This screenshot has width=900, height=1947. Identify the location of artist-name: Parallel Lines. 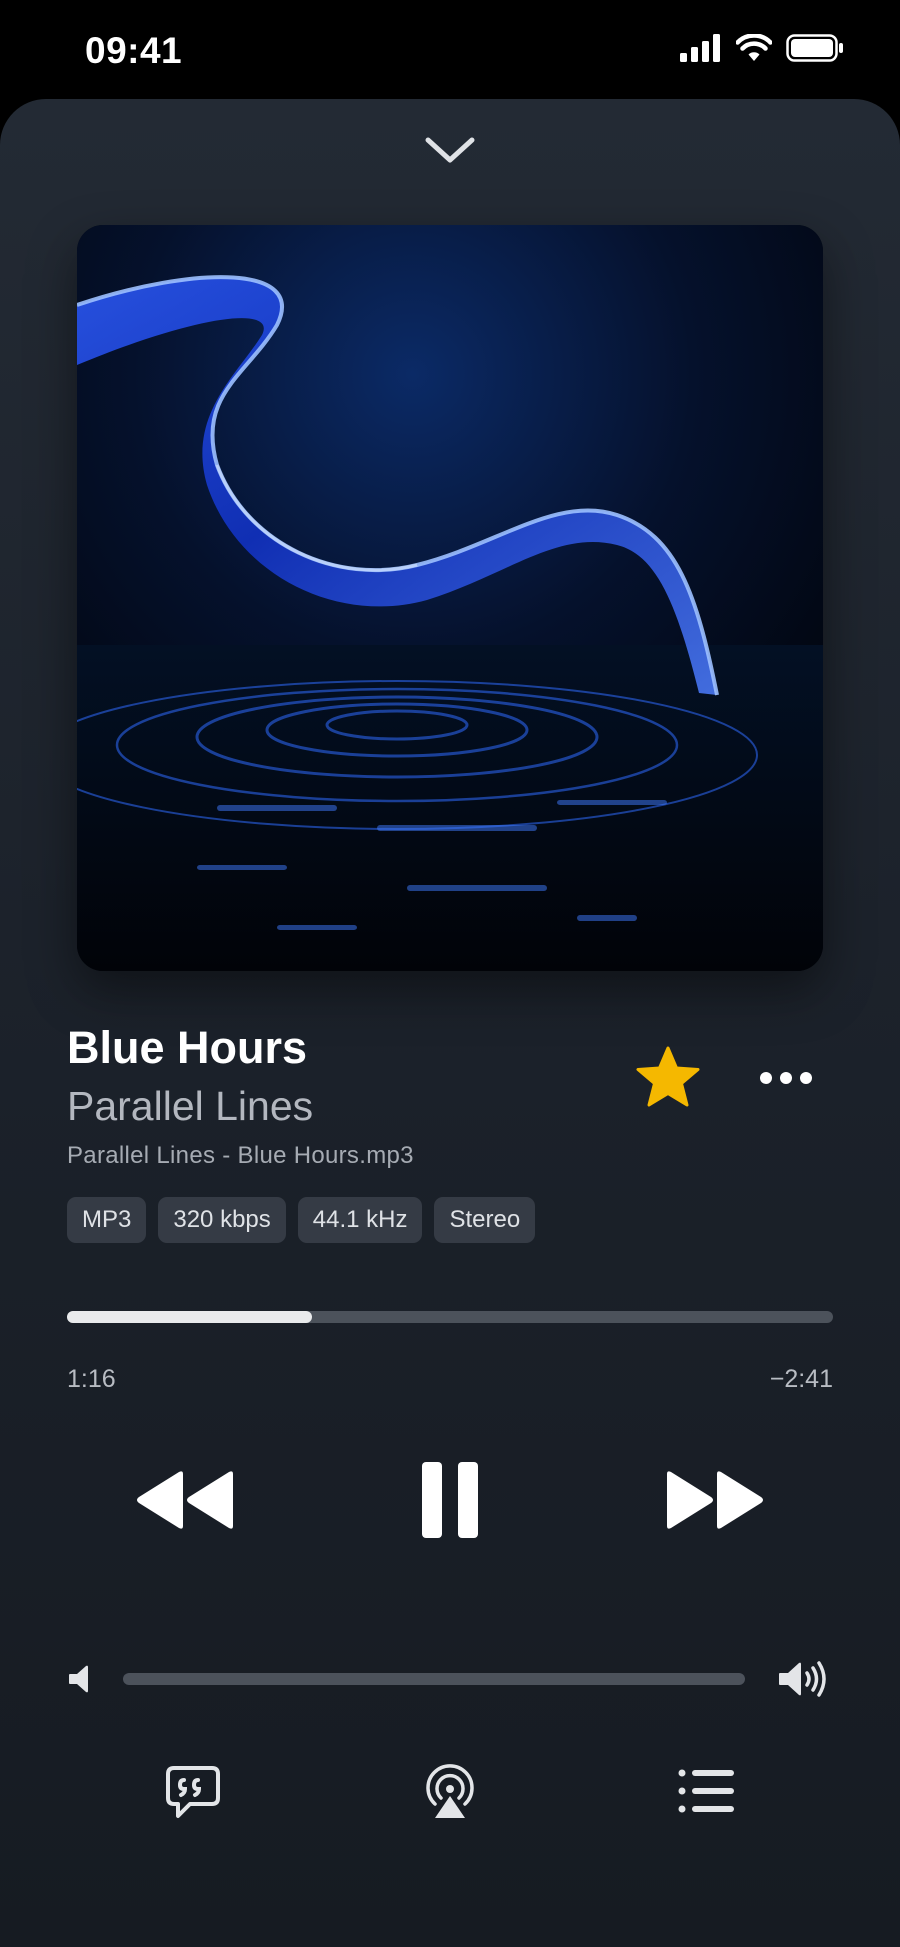
(190, 1106).